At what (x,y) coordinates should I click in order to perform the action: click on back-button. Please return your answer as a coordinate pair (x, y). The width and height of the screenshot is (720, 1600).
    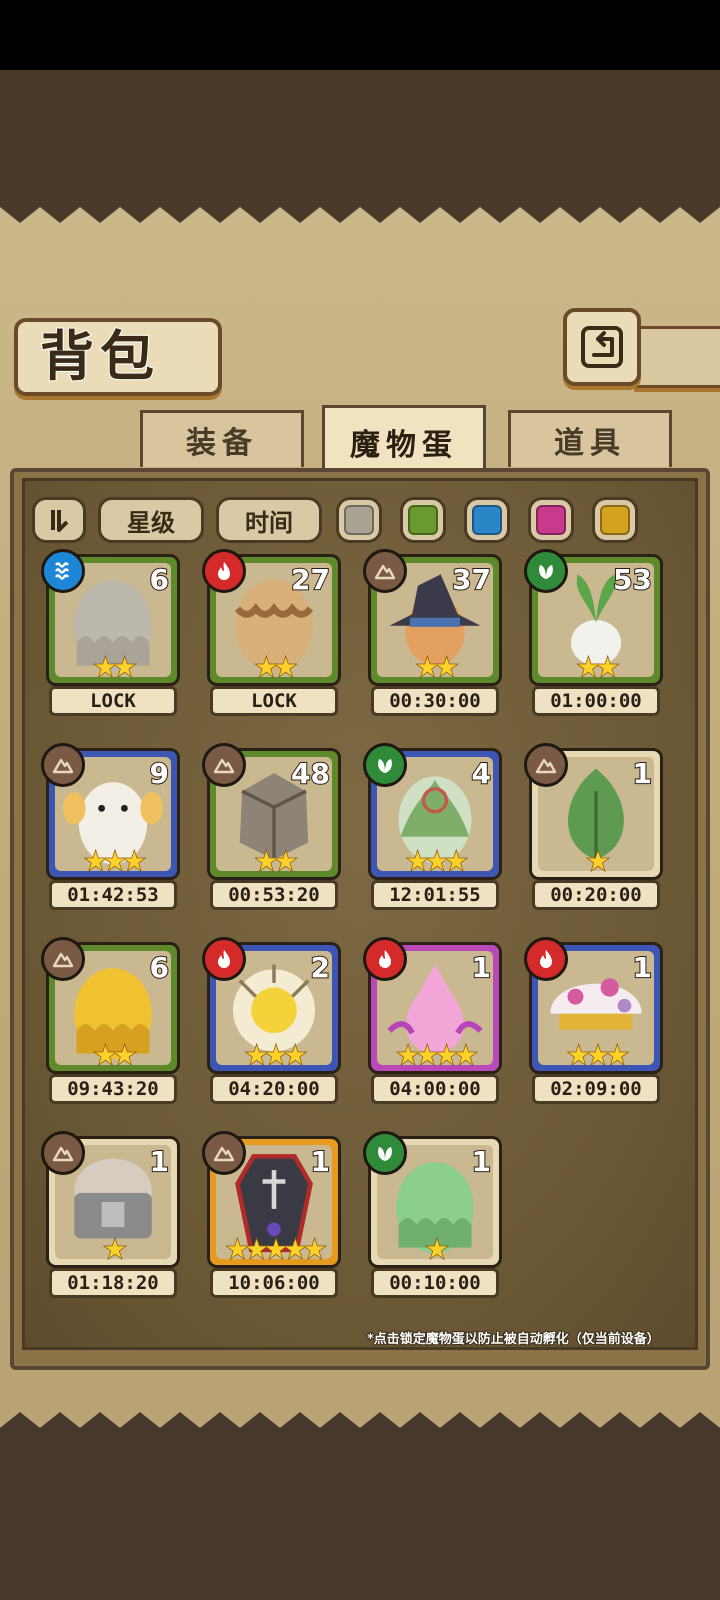
    Looking at the image, I should click on (602, 347).